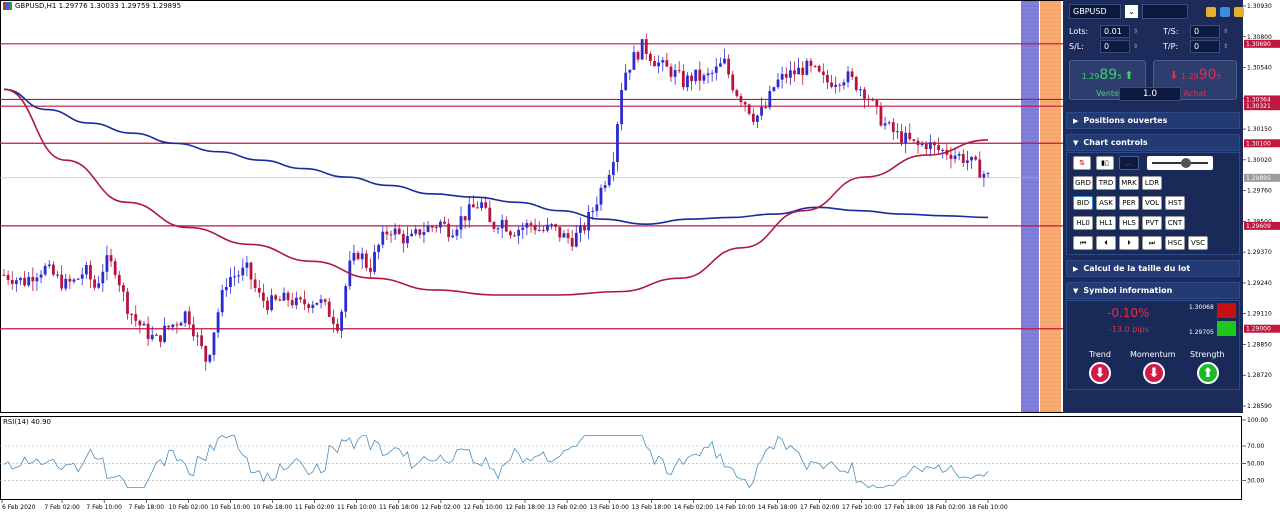  What do you see at coordinates (1095, 11) in the screenshot?
I see `symbol-select: GBPUSD` at bounding box center [1095, 11].